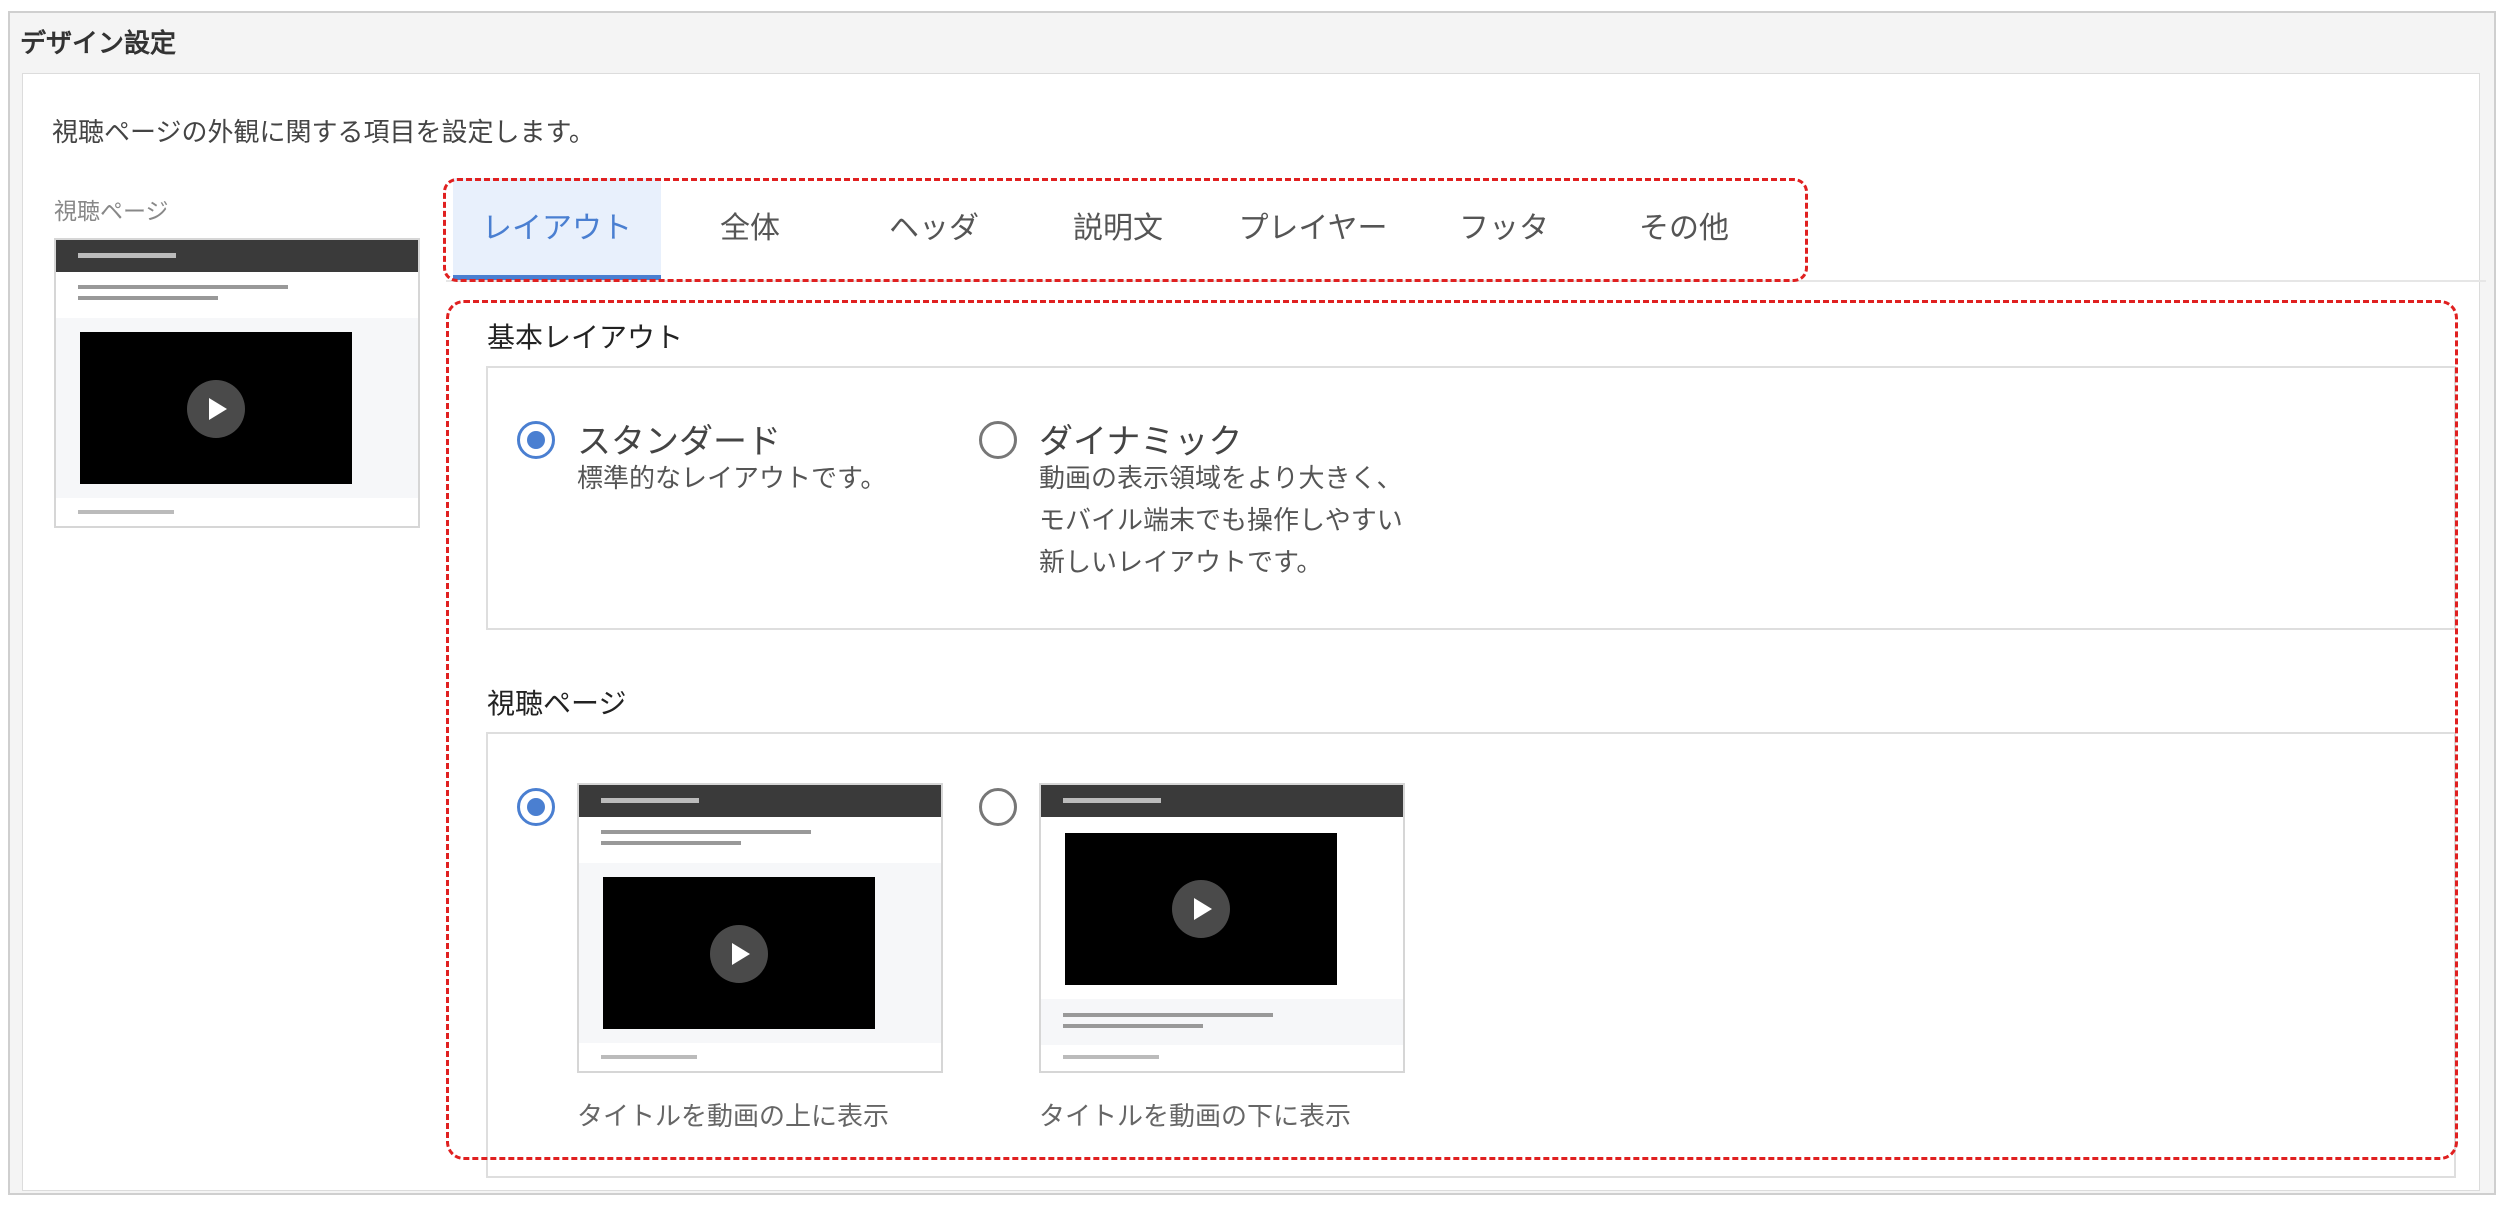 The height and width of the screenshot is (1210, 2509). Describe the element at coordinates (585, 337) in the screenshot. I see `basic-layout-title: 基本レイアウト` at that location.